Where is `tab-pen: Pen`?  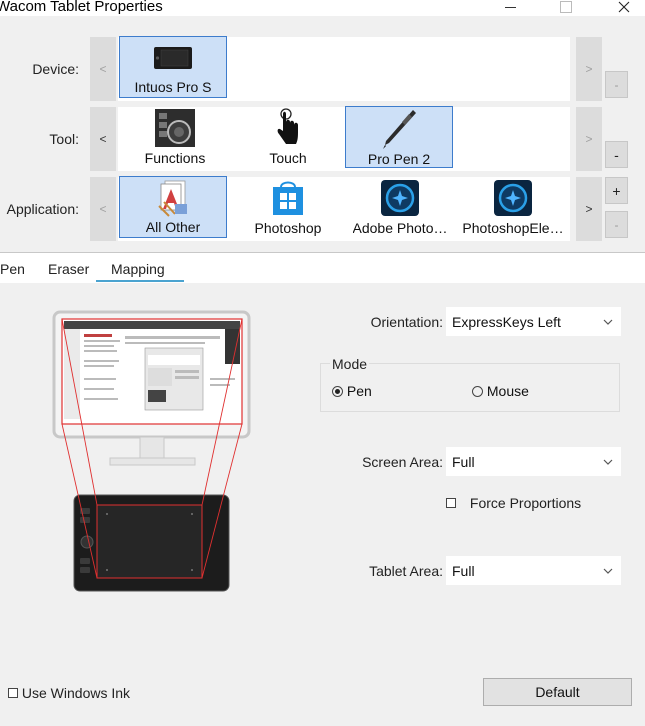 tab-pen: Pen is located at coordinates (12, 269).